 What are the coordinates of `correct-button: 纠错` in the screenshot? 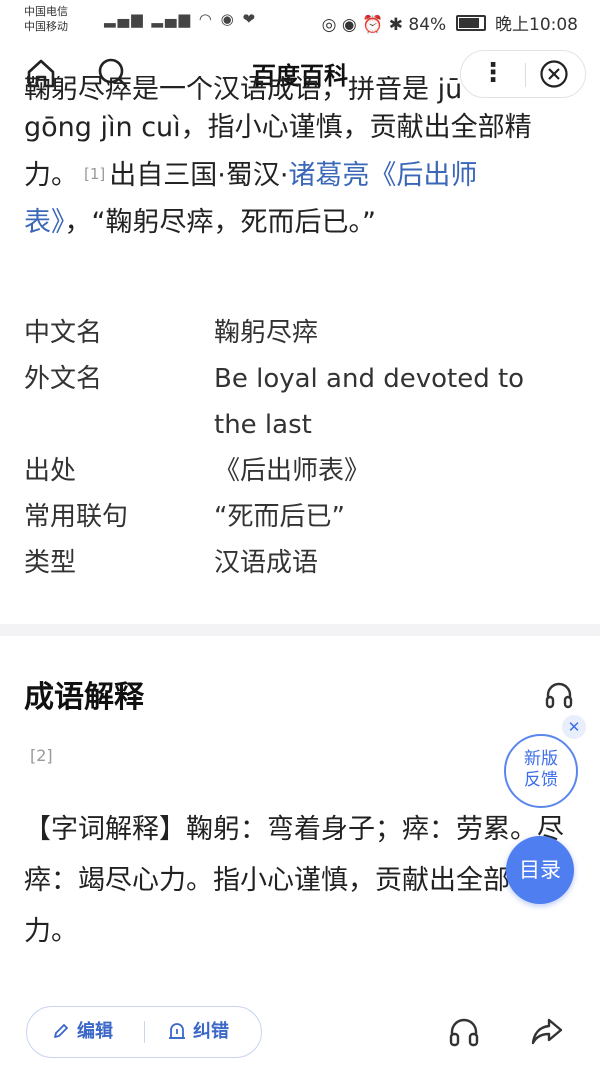 It's located at (198, 1032).